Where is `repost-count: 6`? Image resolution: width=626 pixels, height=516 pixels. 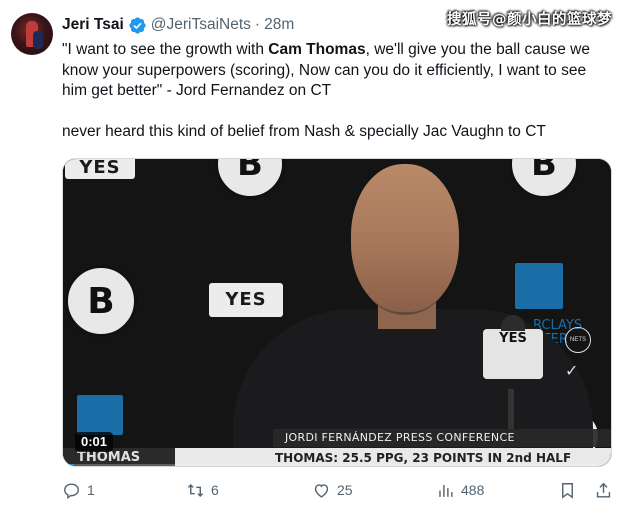
repost-count: 6 is located at coordinates (215, 490).